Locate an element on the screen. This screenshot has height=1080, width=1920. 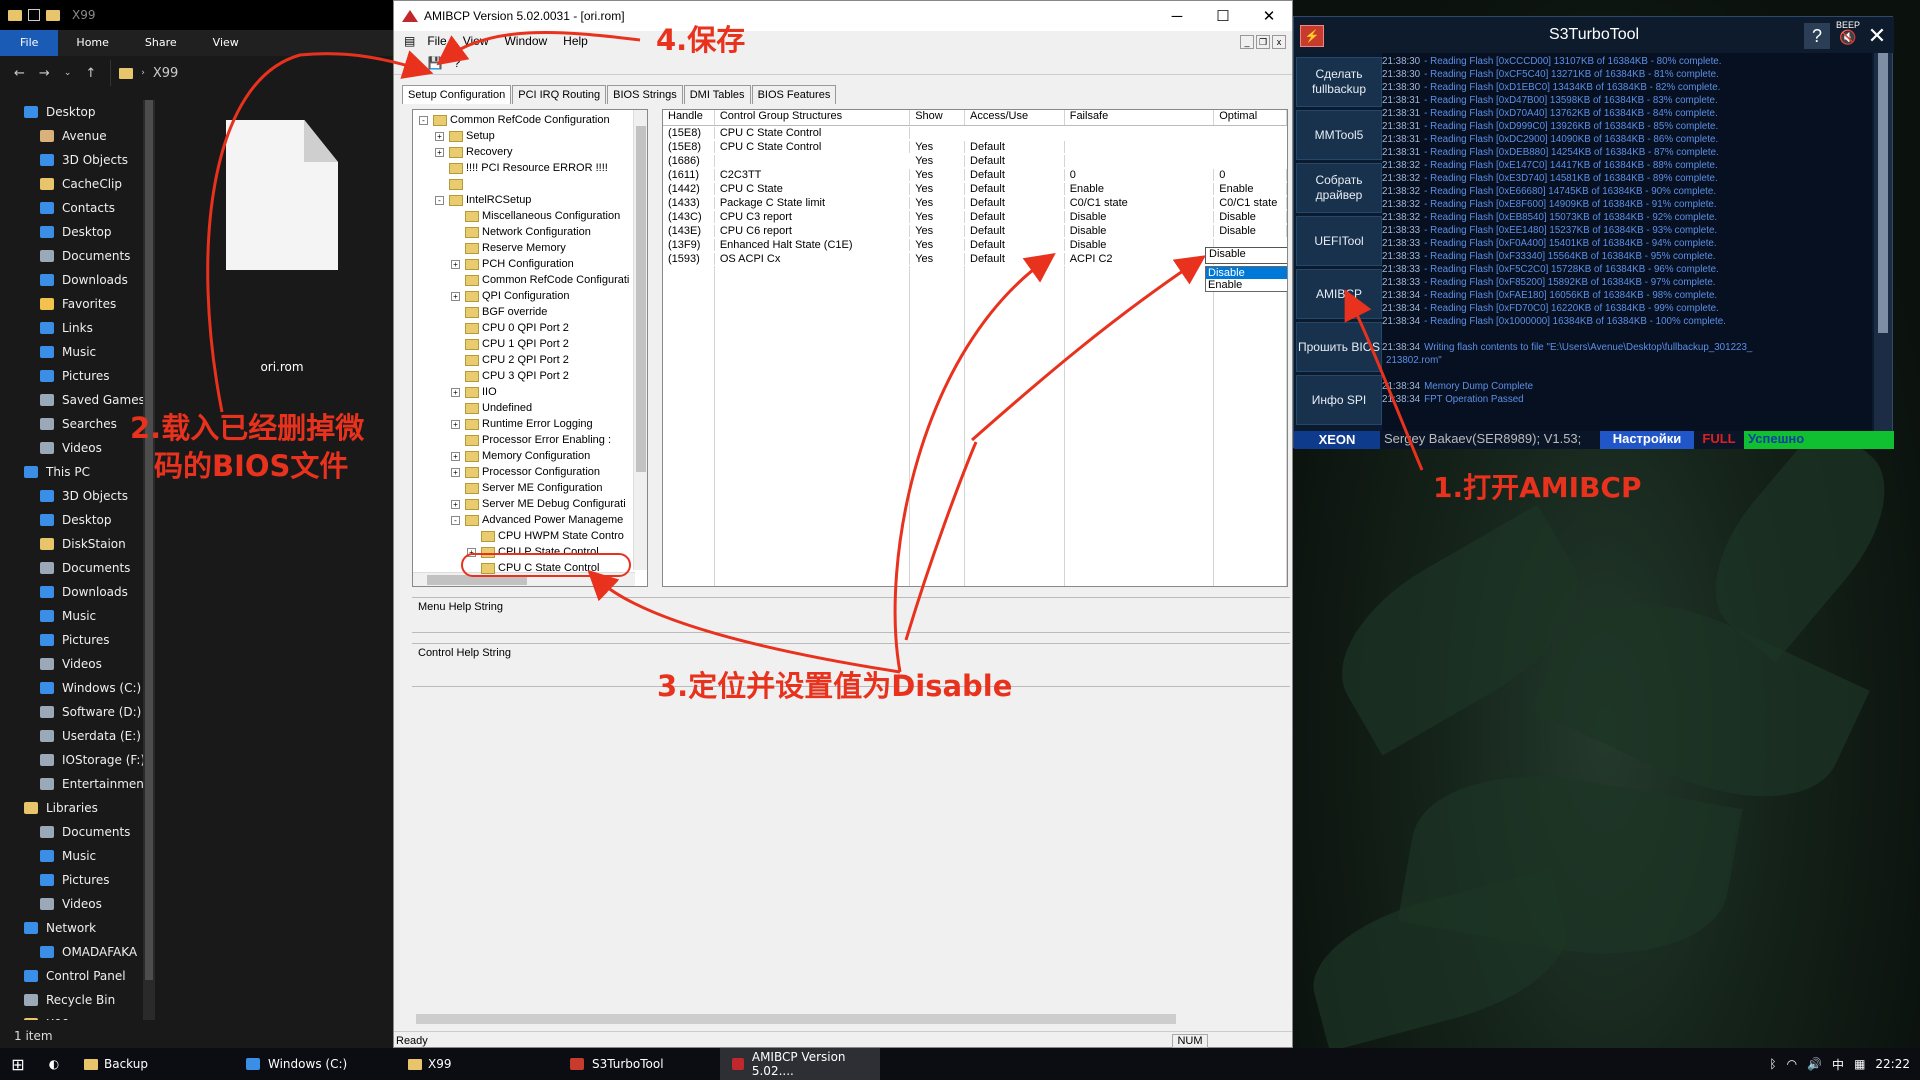
taskbar-label: X99 is located at coordinates (440, 1064).